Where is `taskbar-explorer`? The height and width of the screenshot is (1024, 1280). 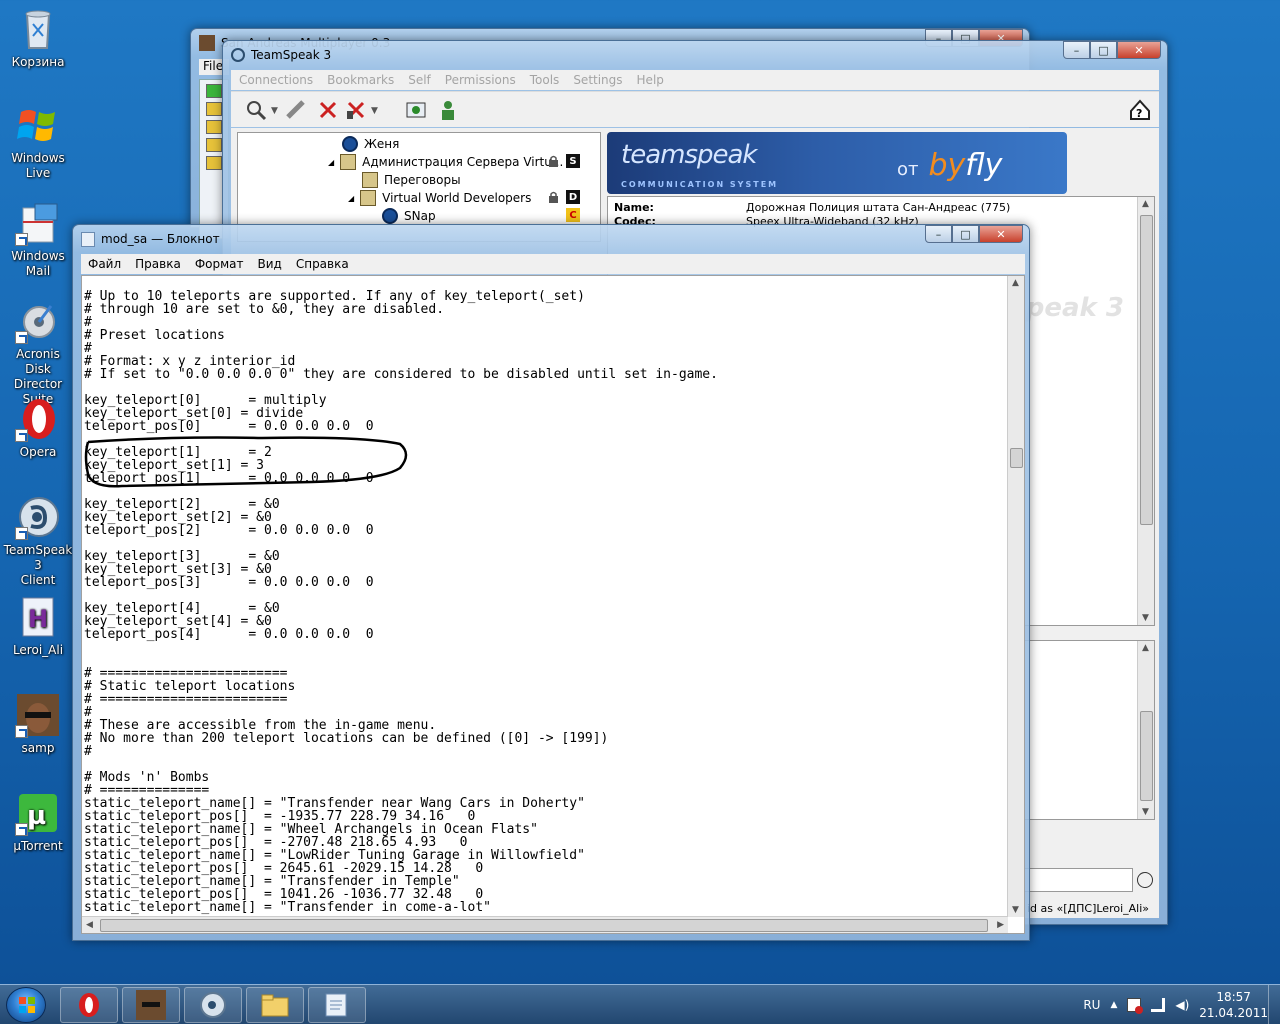
taskbar-explorer is located at coordinates (275, 1005).